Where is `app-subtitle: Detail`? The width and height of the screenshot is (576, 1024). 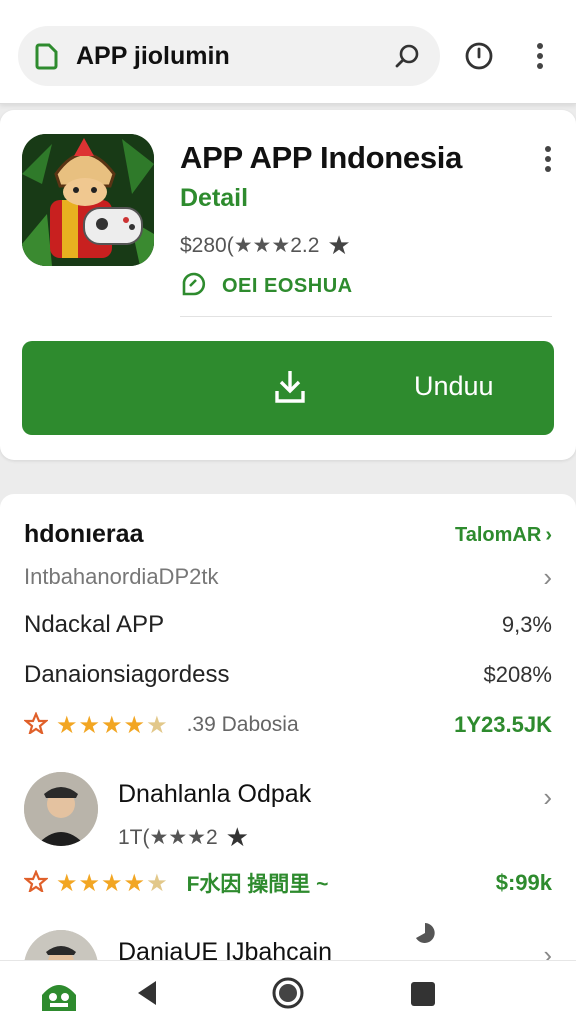
app-subtitle: Detail is located at coordinates (214, 198).